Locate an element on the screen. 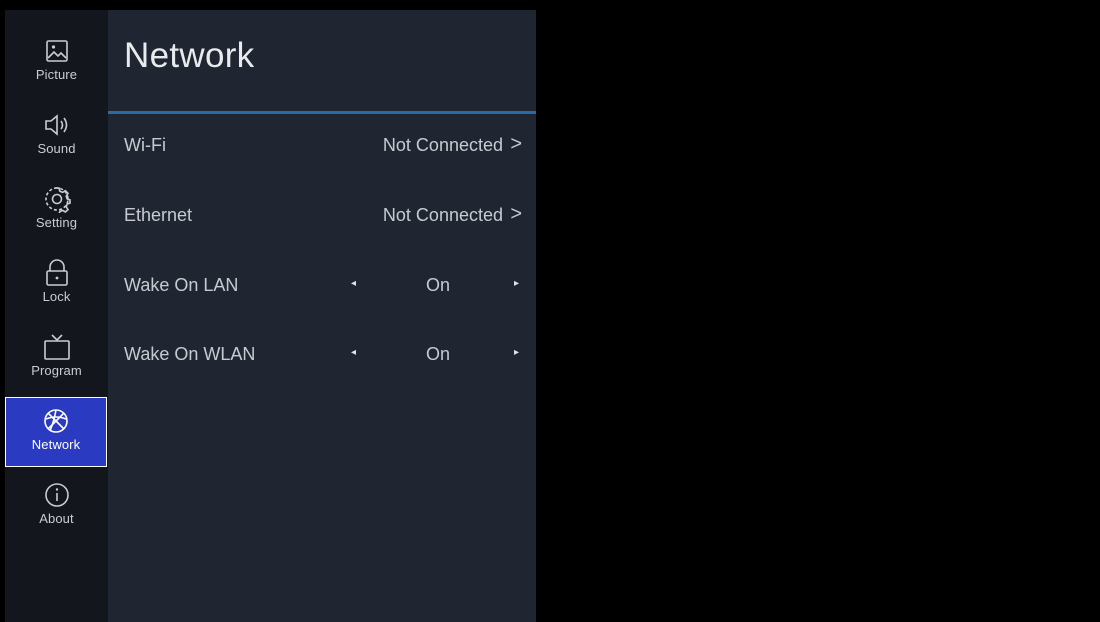 Image resolution: width=1100 pixels, height=622 pixels. picture-icon is located at coordinates (57, 51).